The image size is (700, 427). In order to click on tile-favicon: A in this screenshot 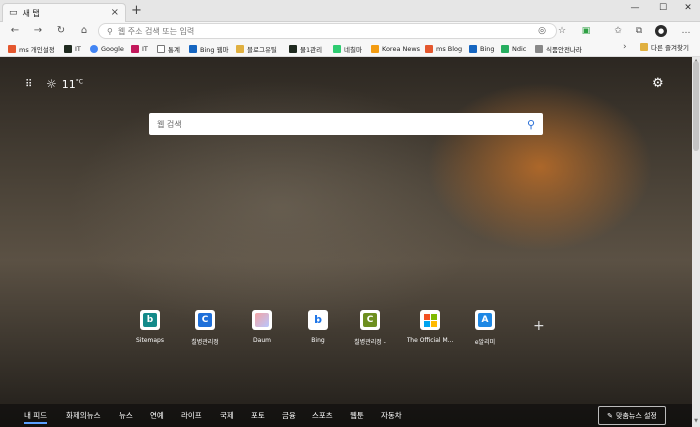, I will do `click(485, 320)`.